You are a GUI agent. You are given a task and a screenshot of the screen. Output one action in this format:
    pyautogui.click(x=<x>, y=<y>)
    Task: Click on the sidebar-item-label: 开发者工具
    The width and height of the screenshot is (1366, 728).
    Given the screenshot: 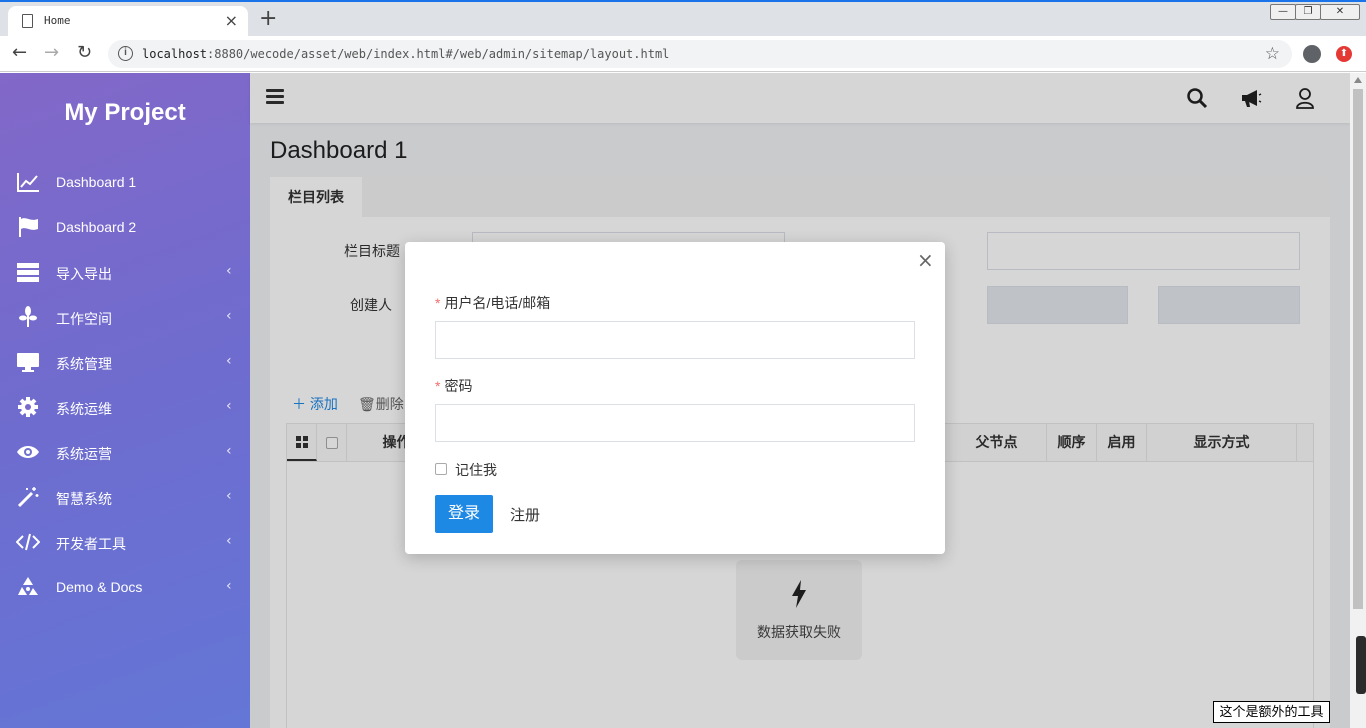 What is the action you would take?
    pyautogui.click(x=91, y=544)
    